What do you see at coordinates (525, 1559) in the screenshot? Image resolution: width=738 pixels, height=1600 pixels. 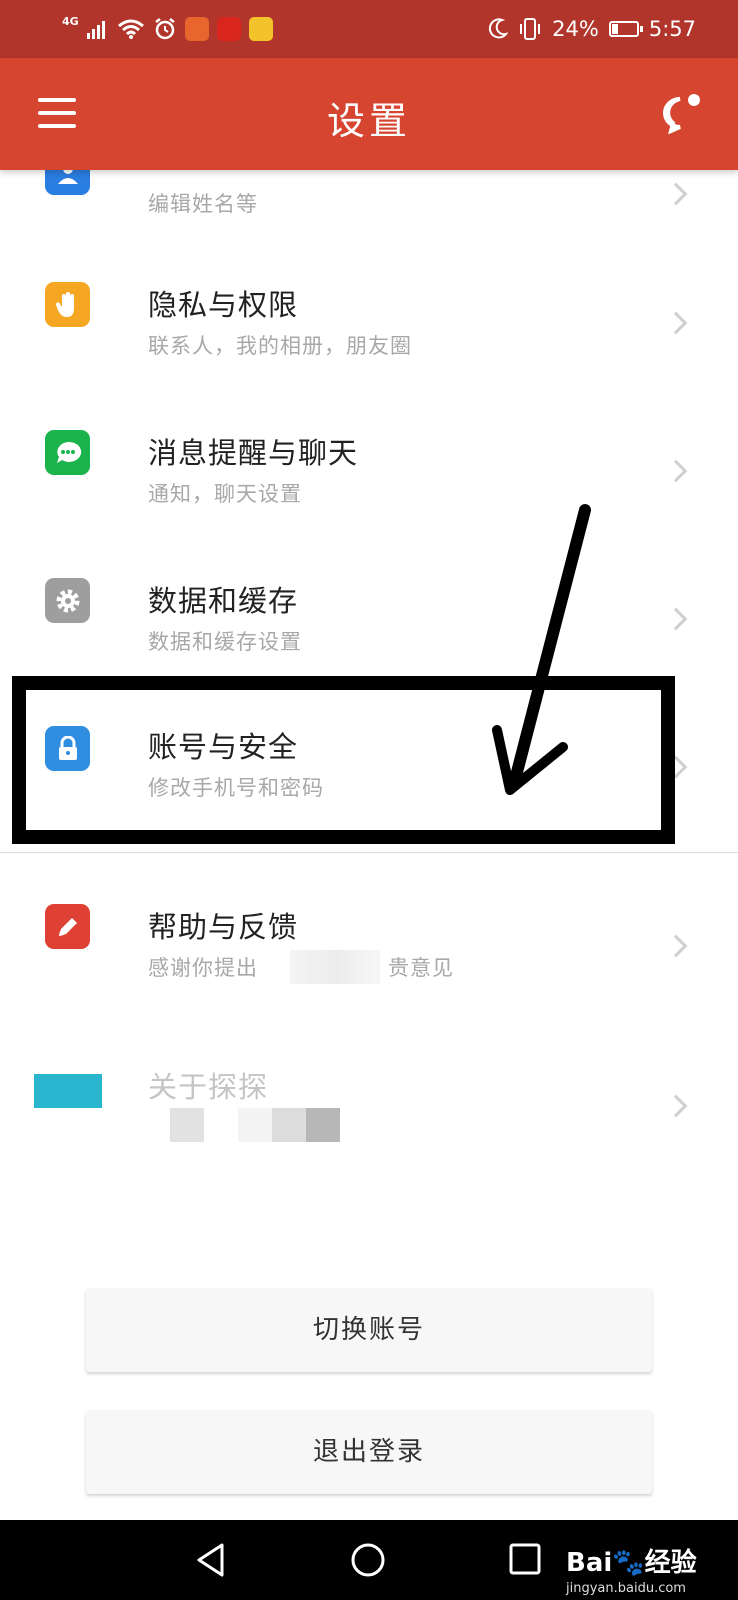 I see `recent-apps-icon` at bounding box center [525, 1559].